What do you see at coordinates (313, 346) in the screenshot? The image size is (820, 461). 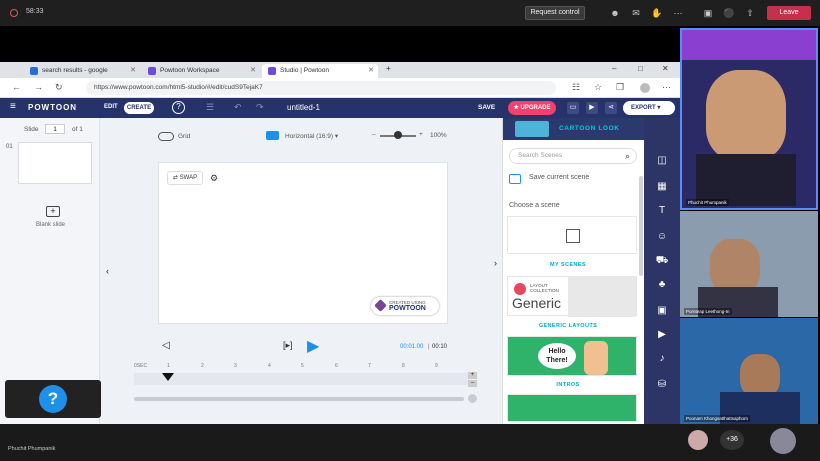 I see `play-icon: ▶` at bounding box center [313, 346].